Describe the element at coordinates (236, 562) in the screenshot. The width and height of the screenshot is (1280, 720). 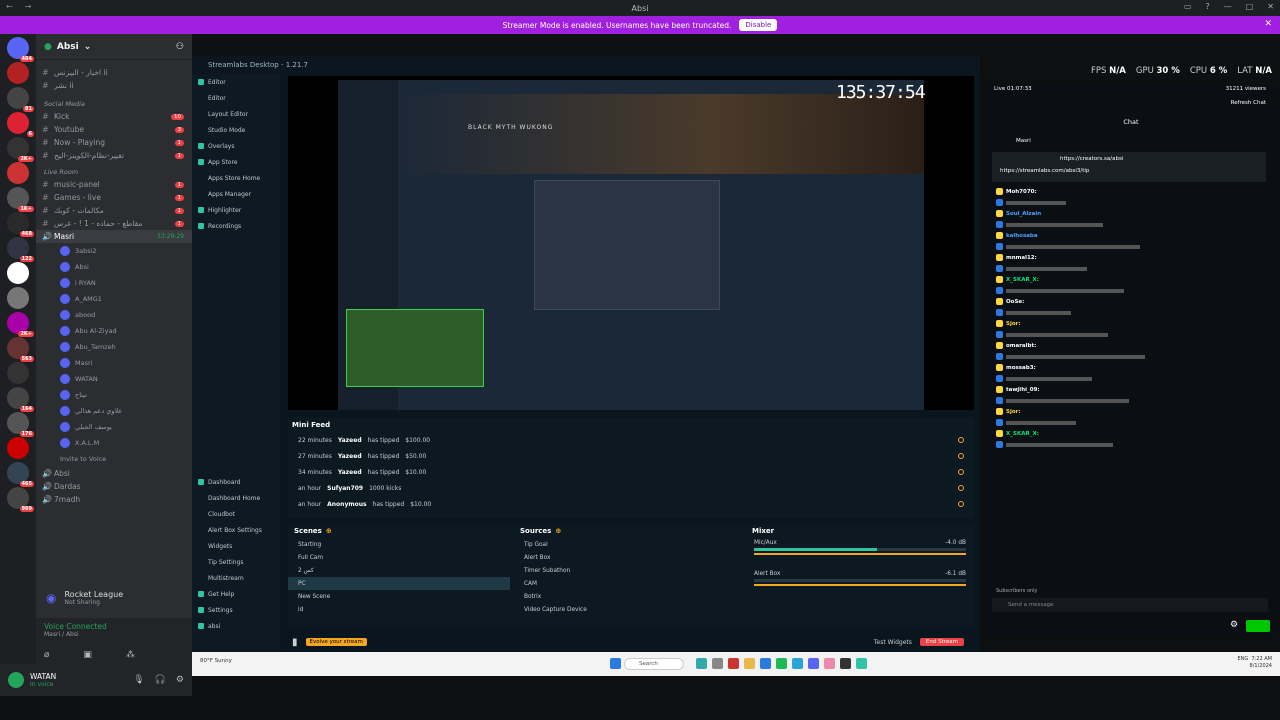
I see `nav-item: Tip Settings` at that location.